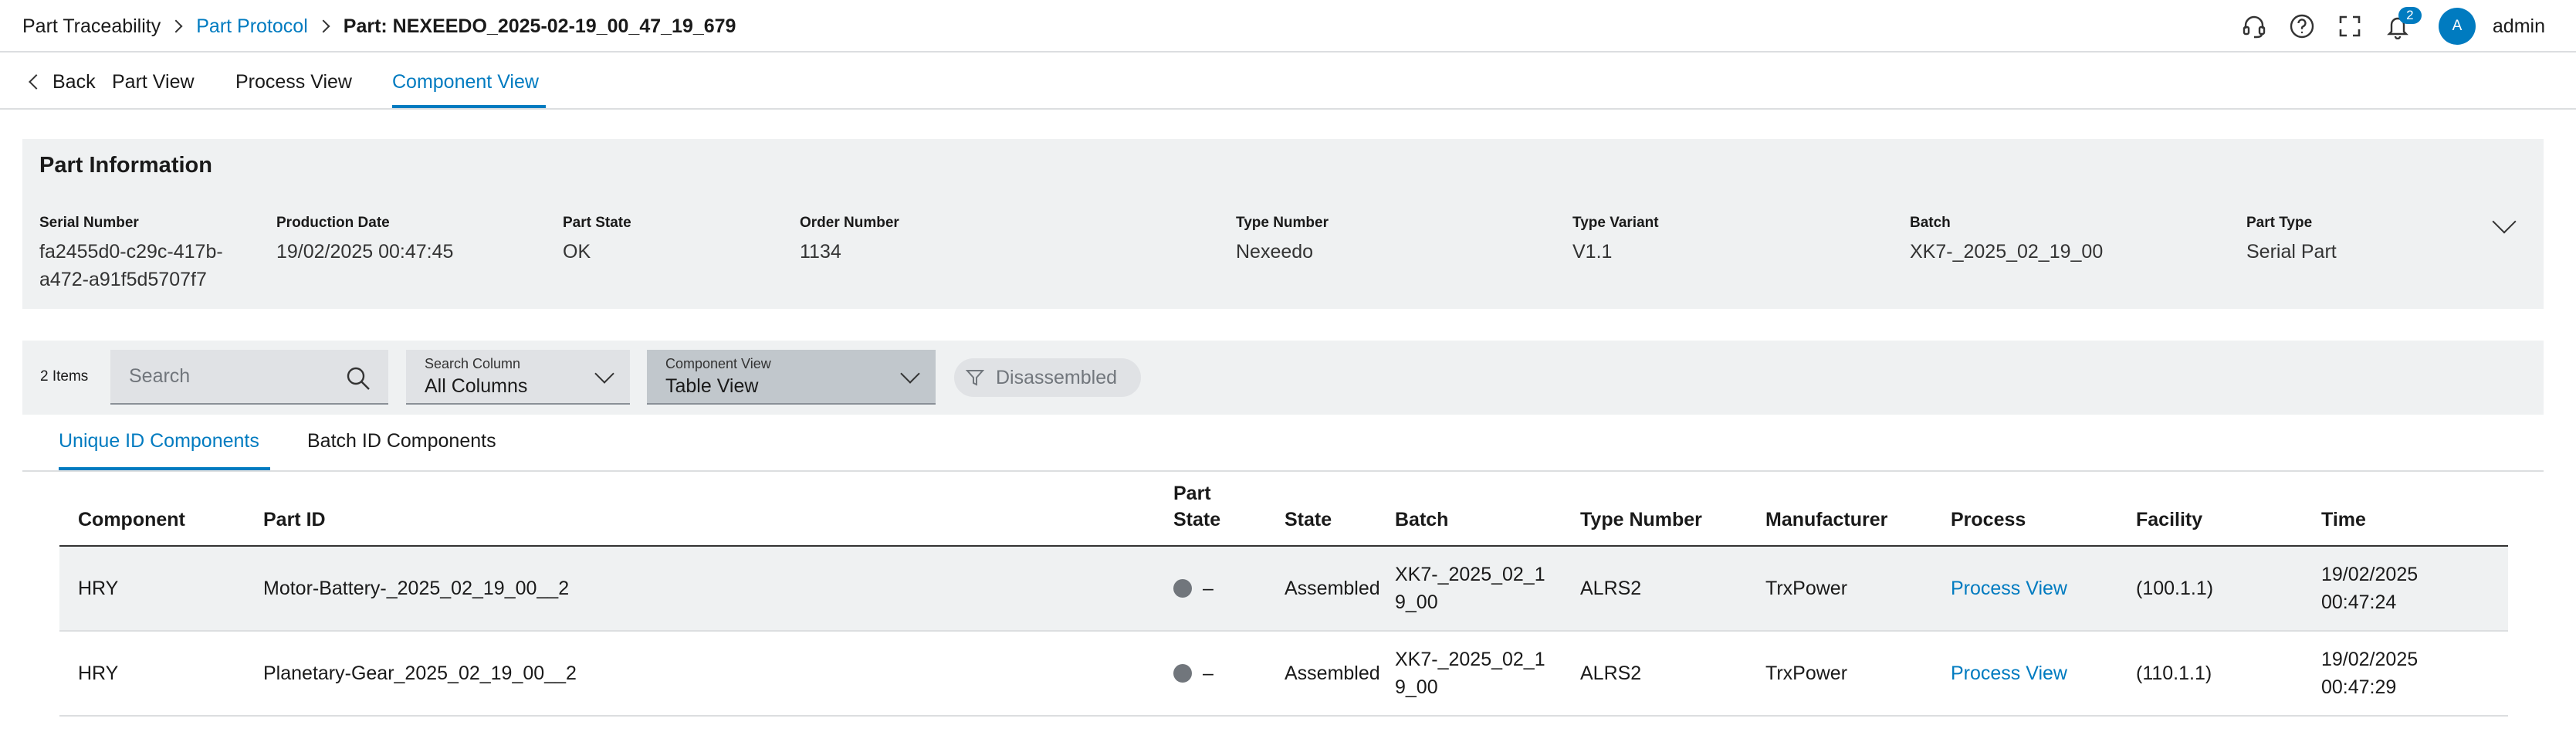 This screenshot has width=2576, height=749. What do you see at coordinates (2370, 673) in the screenshot?
I see `cell-time: 19/02/2025 00:47:29` at bounding box center [2370, 673].